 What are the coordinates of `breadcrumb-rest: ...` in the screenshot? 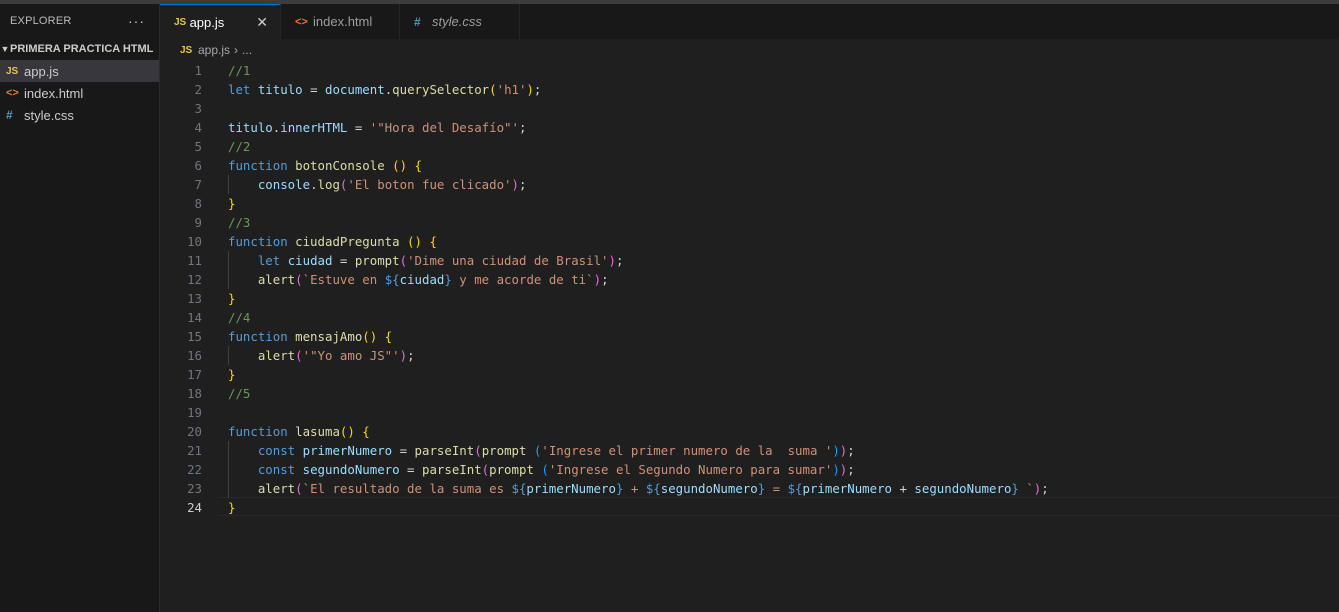 It's located at (247, 50).